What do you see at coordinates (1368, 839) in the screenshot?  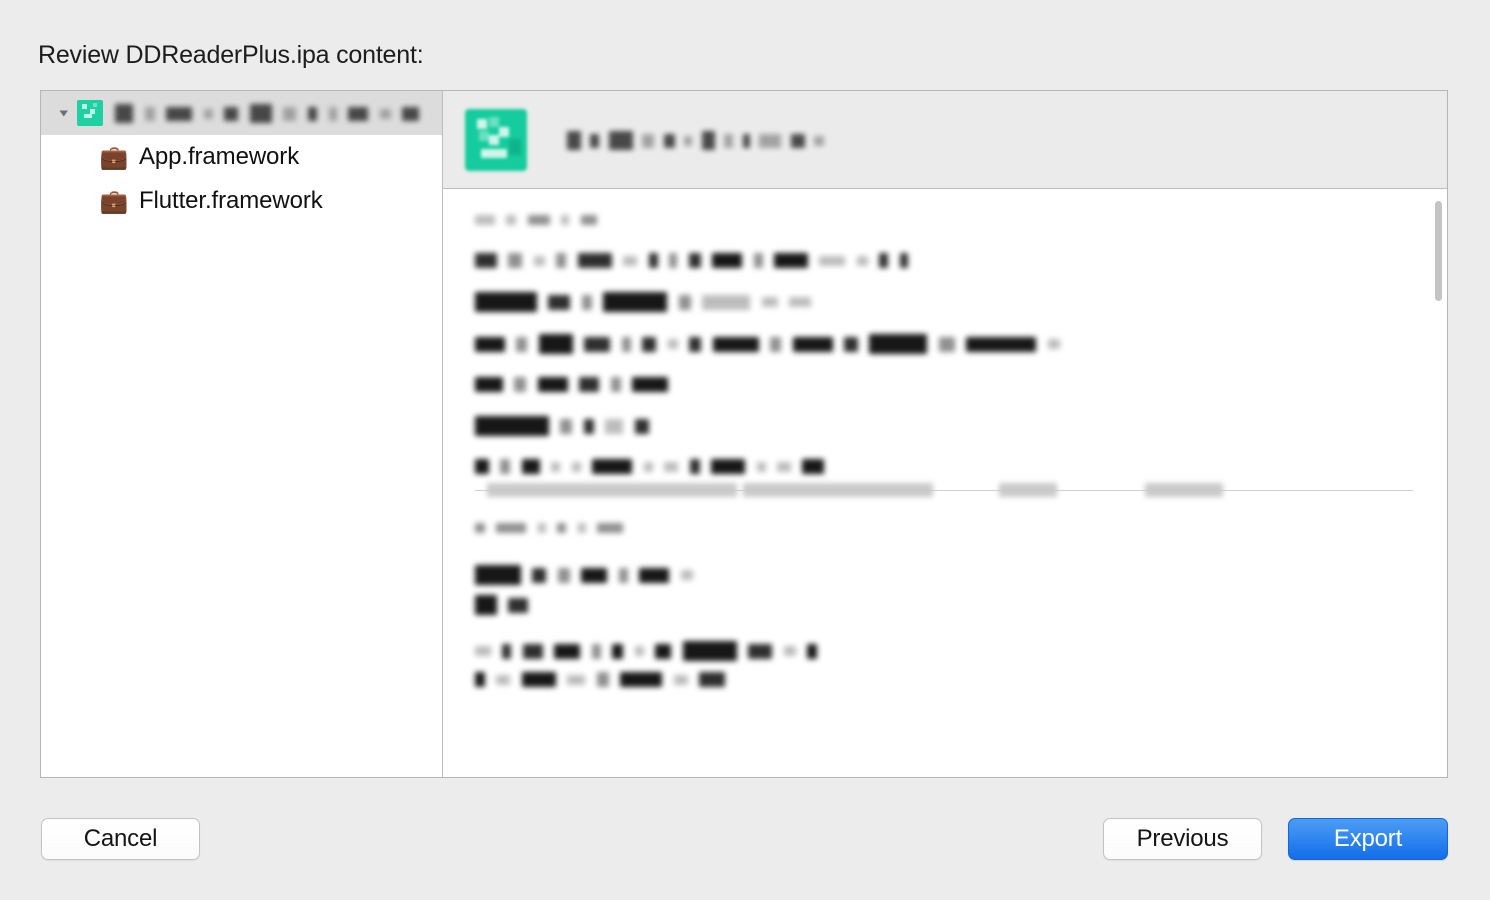 I see `export-button: Export` at bounding box center [1368, 839].